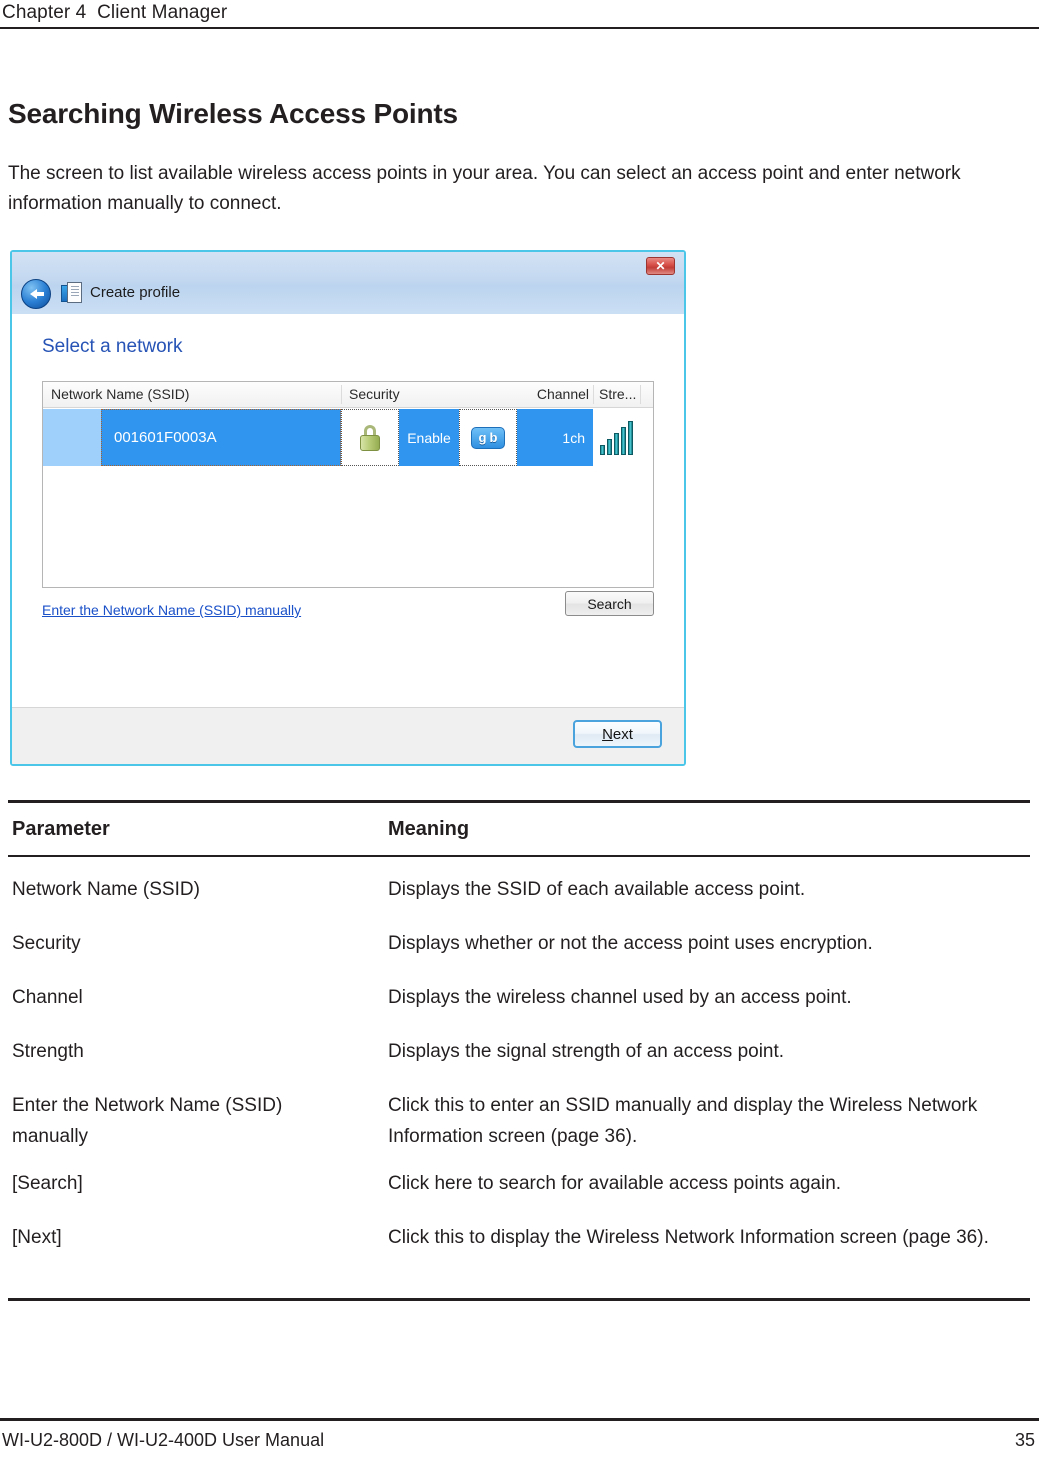  Describe the element at coordinates (120, 394) in the screenshot. I see `column-header-ssid: Network Name (SSID)` at that location.